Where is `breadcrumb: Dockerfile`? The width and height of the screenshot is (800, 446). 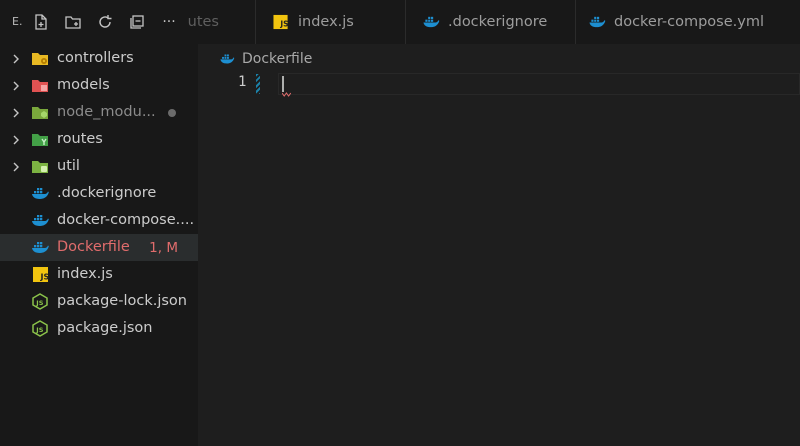
breadcrumb: Dockerfile is located at coordinates (265, 59).